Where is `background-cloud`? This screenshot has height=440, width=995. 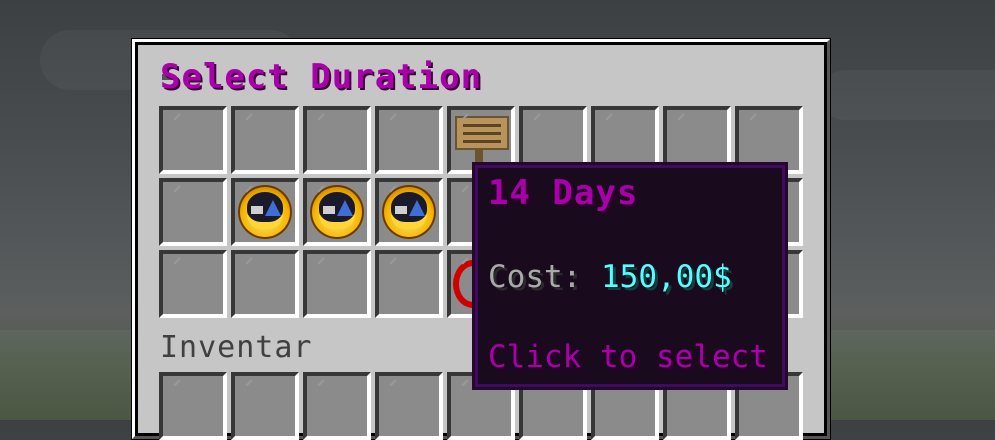 background-cloud is located at coordinates (907, 95).